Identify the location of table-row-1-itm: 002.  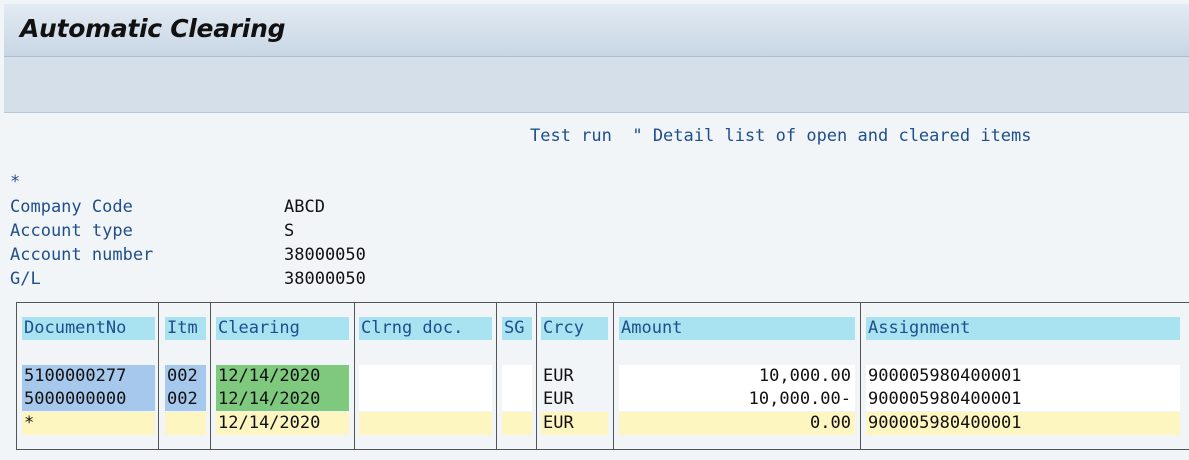
(185, 376).